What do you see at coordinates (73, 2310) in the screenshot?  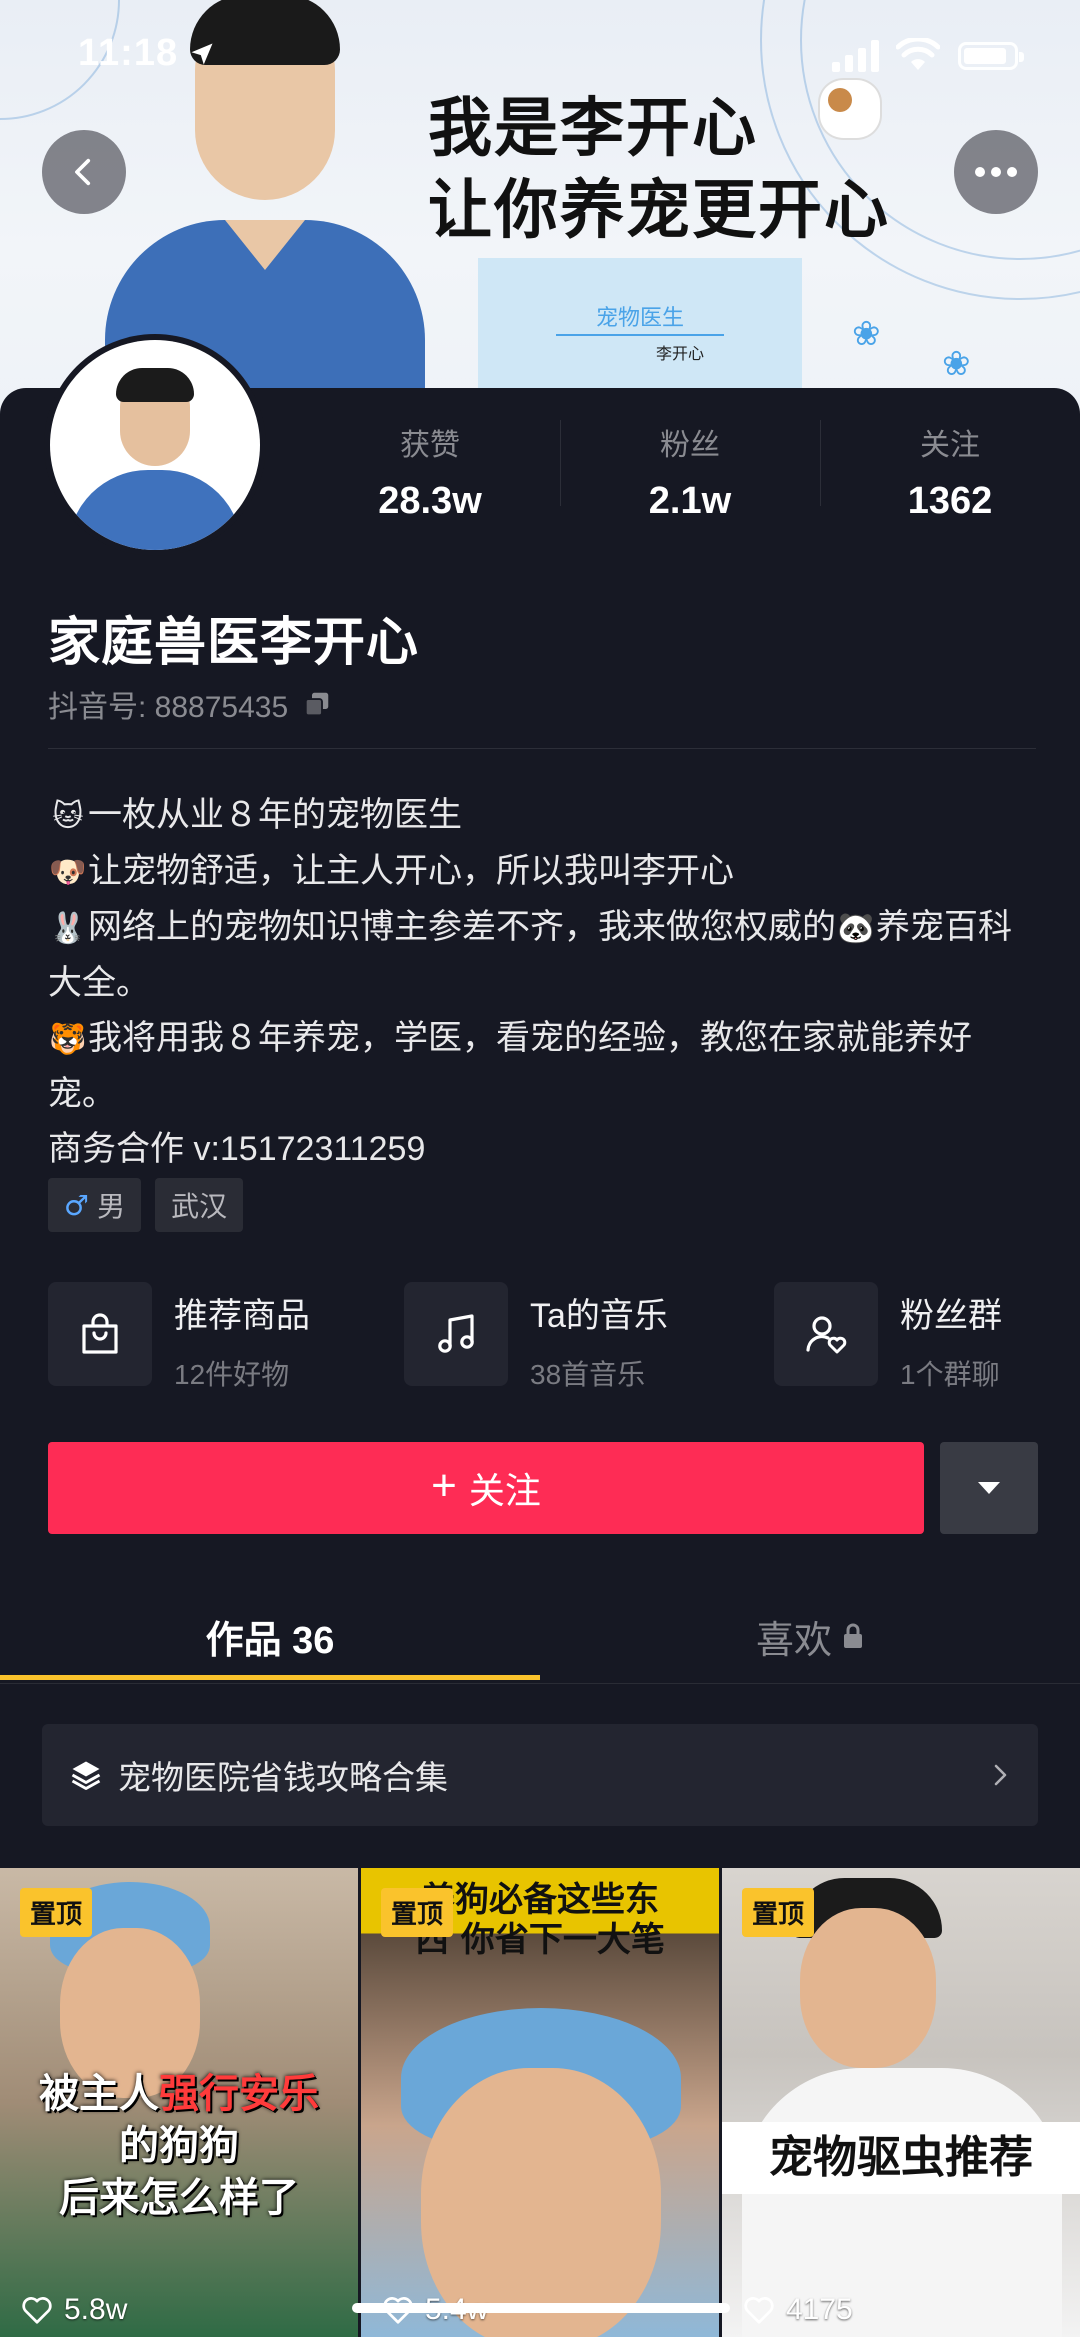 I see `video-likes: 5.8w` at bounding box center [73, 2310].